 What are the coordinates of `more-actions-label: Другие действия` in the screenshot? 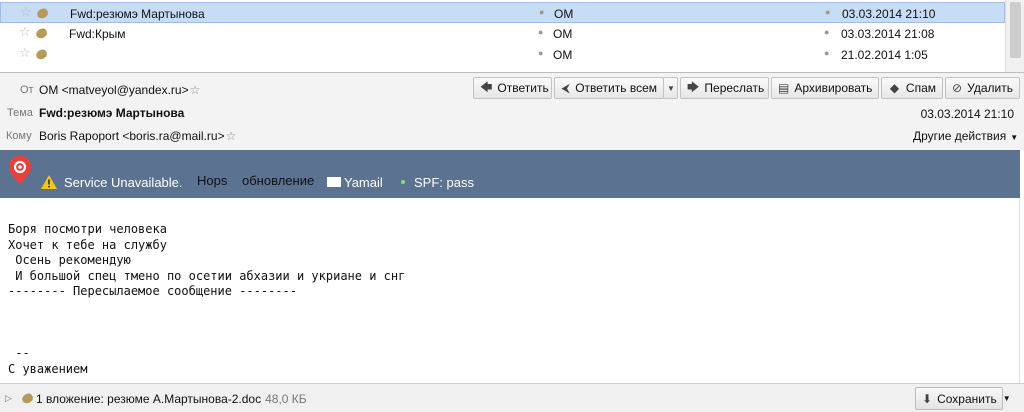 It's located at (960, 136).